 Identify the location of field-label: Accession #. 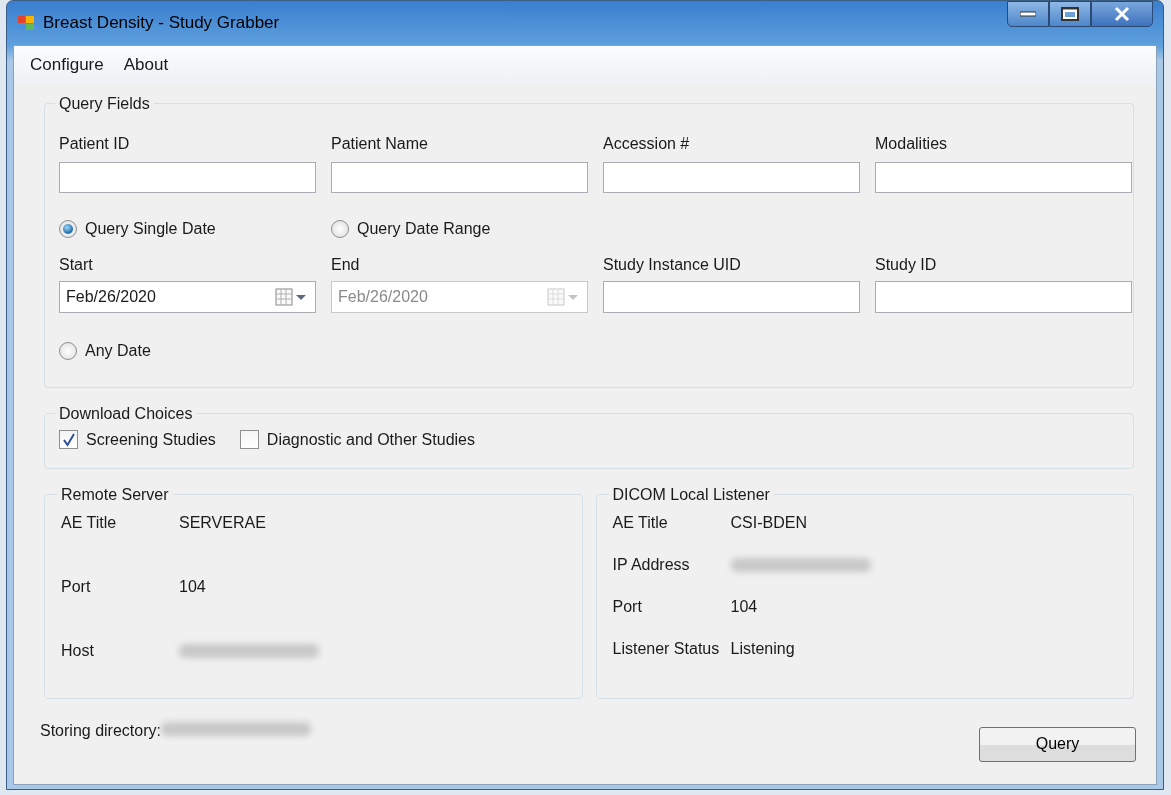
(647, 143).